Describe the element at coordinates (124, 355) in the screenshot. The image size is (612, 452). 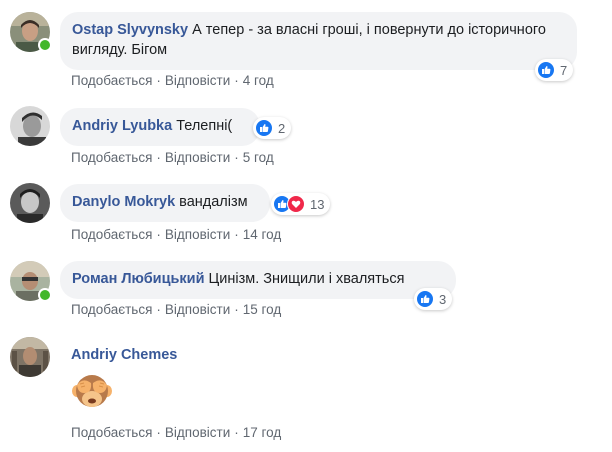
I see `comment-author: Andriy Chemes` at that location.